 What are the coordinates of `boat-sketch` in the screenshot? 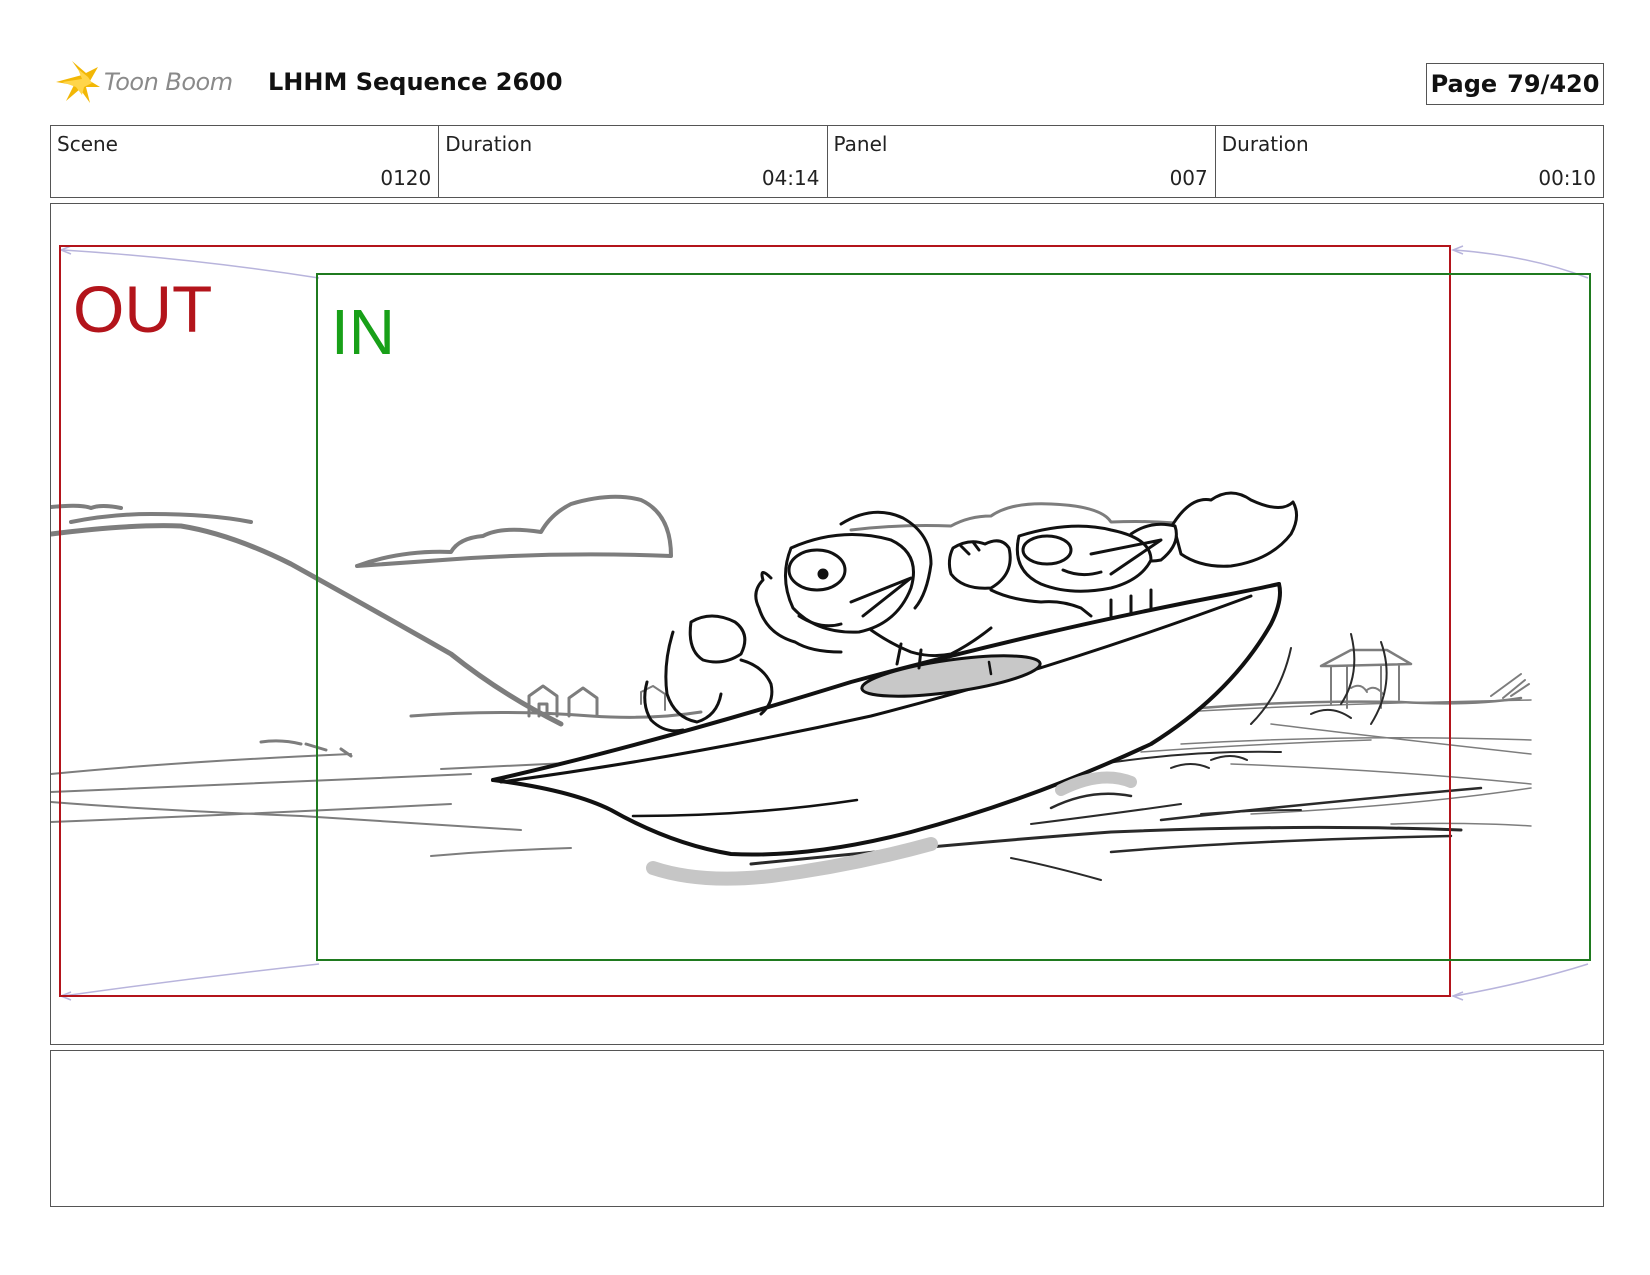 It's located at (886, 734).